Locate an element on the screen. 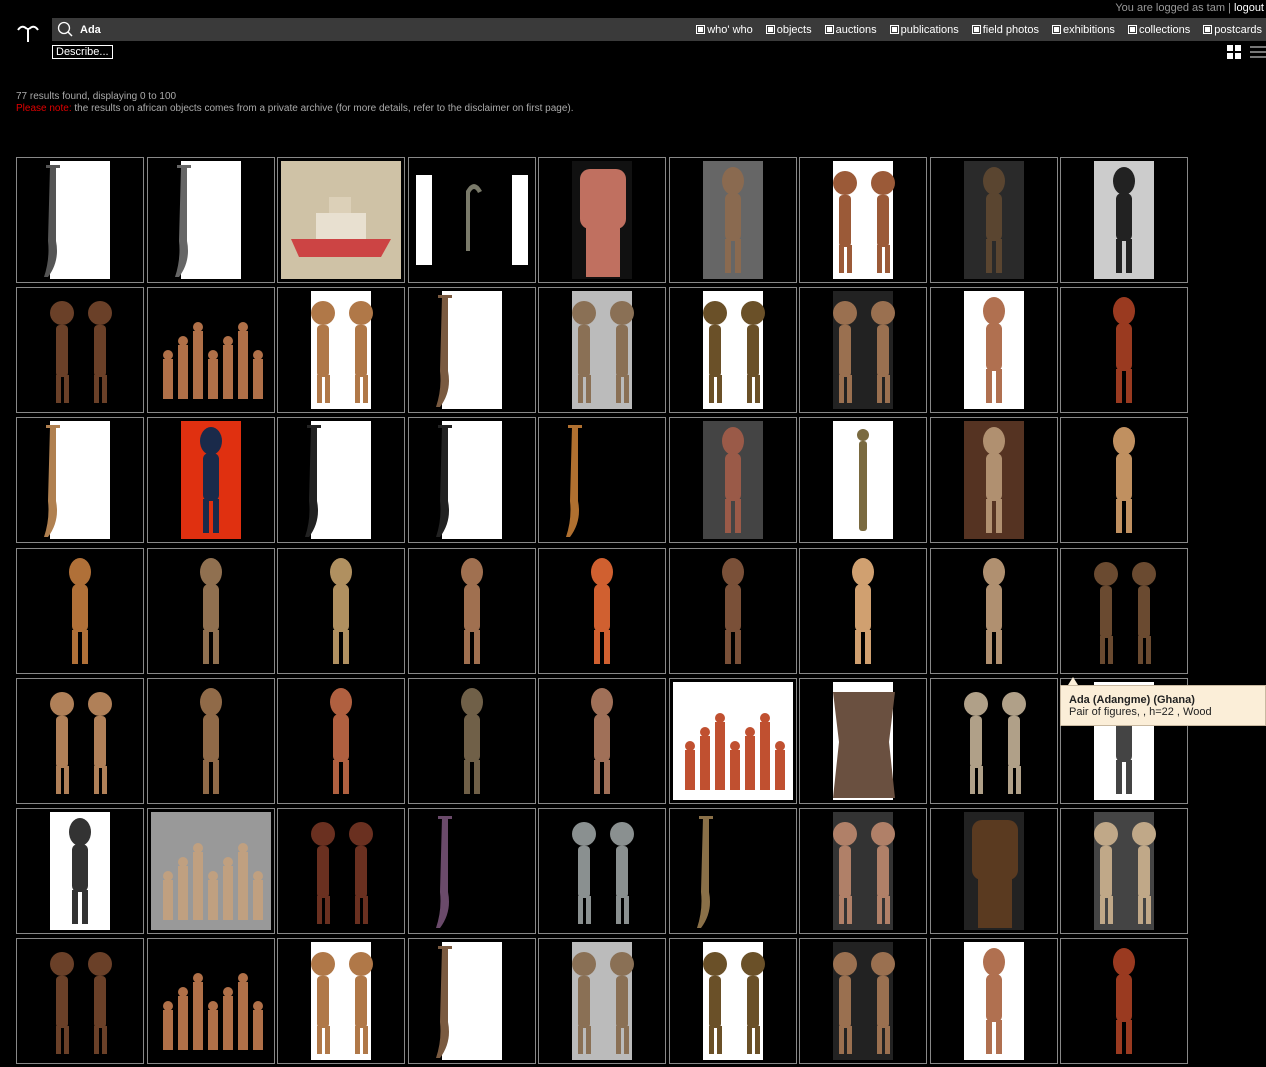 Image resolution: width=1266 pixels, height=1067 pixels. logout-link: logout is located at coordinates (1249, 8).